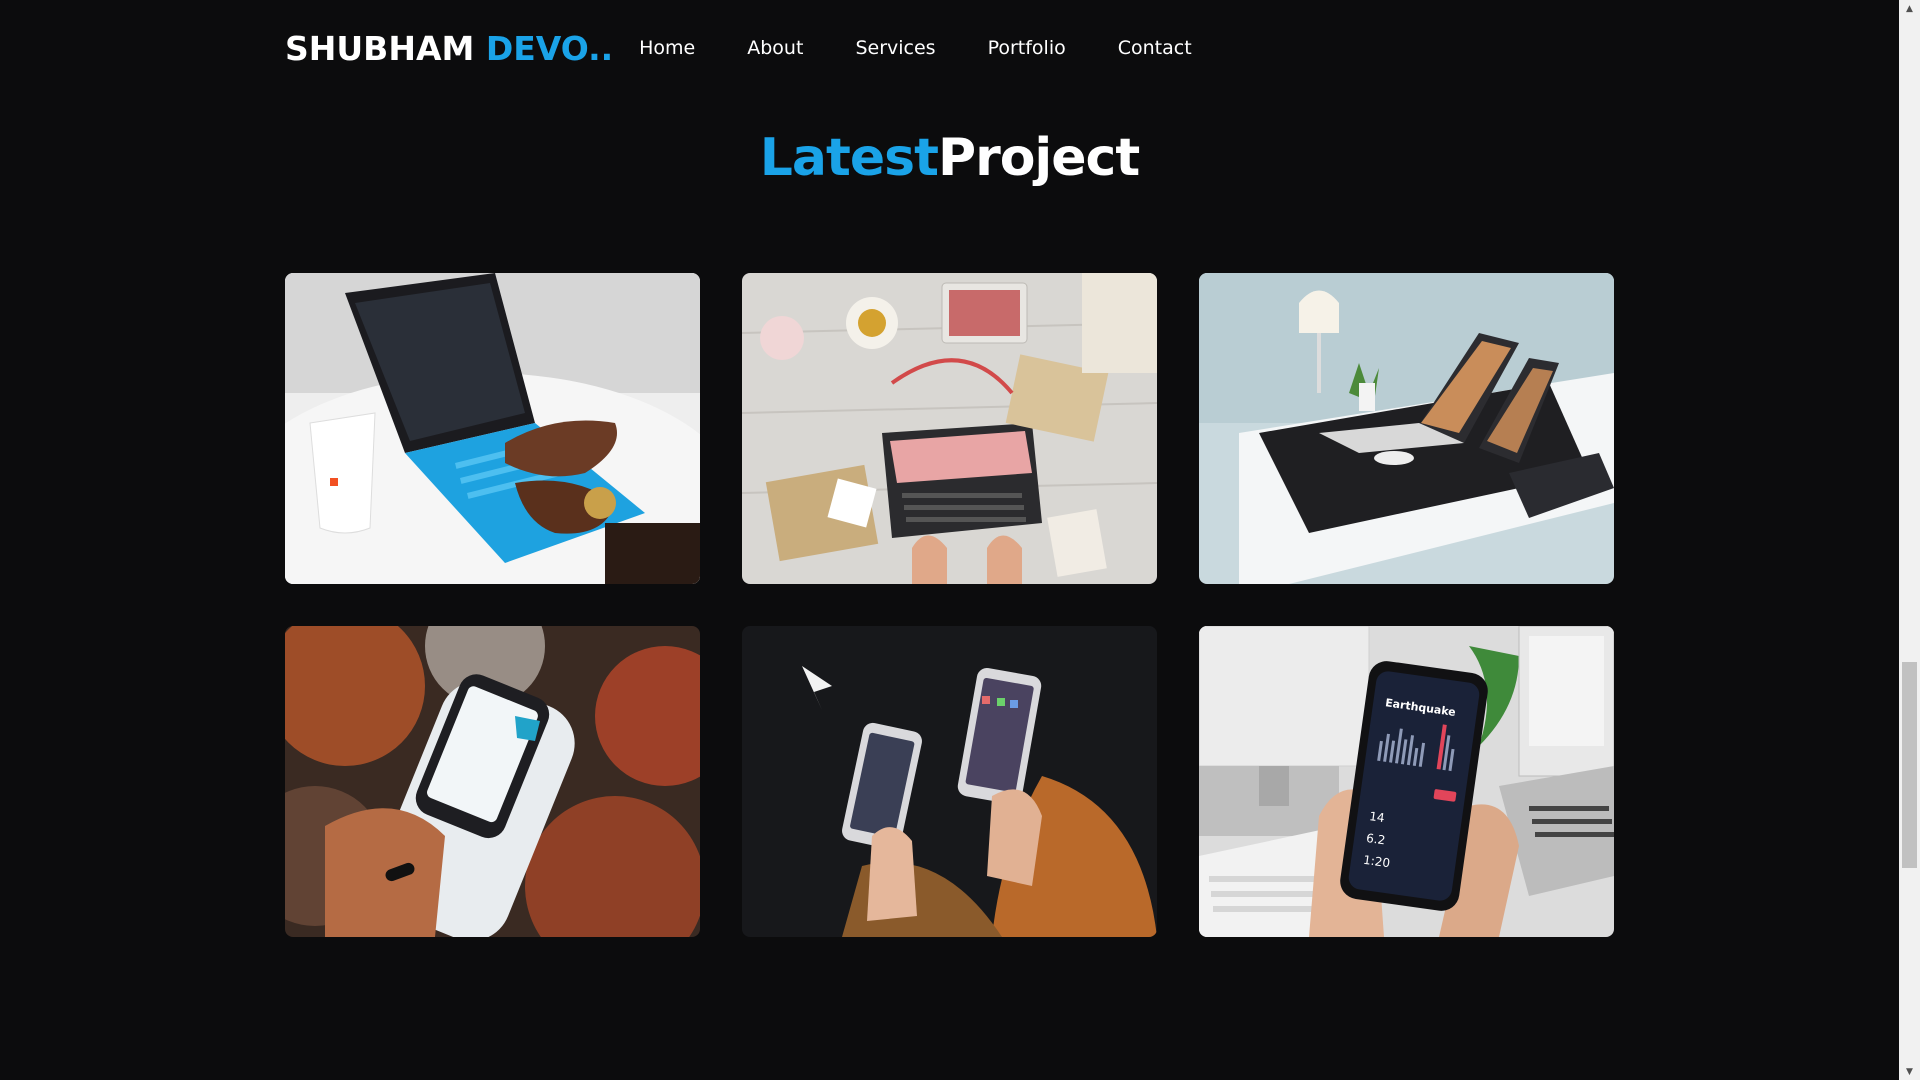 The height and width of the screenshot is (1080, 1920). Describe the element at coordinates (1909, 765) in the screenshot. I see `scroll-thumb` at that location.